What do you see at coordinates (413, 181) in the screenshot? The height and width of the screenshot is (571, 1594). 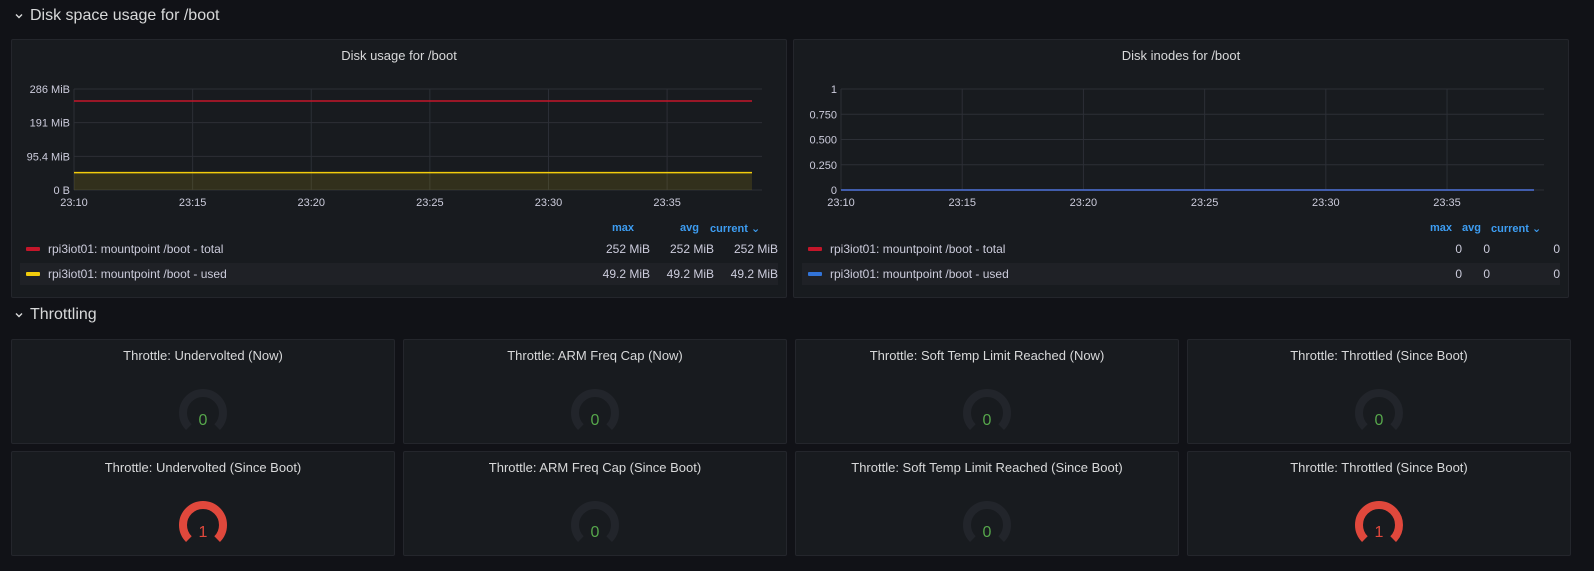 I see `series-area` at bounding box center [413, 181].